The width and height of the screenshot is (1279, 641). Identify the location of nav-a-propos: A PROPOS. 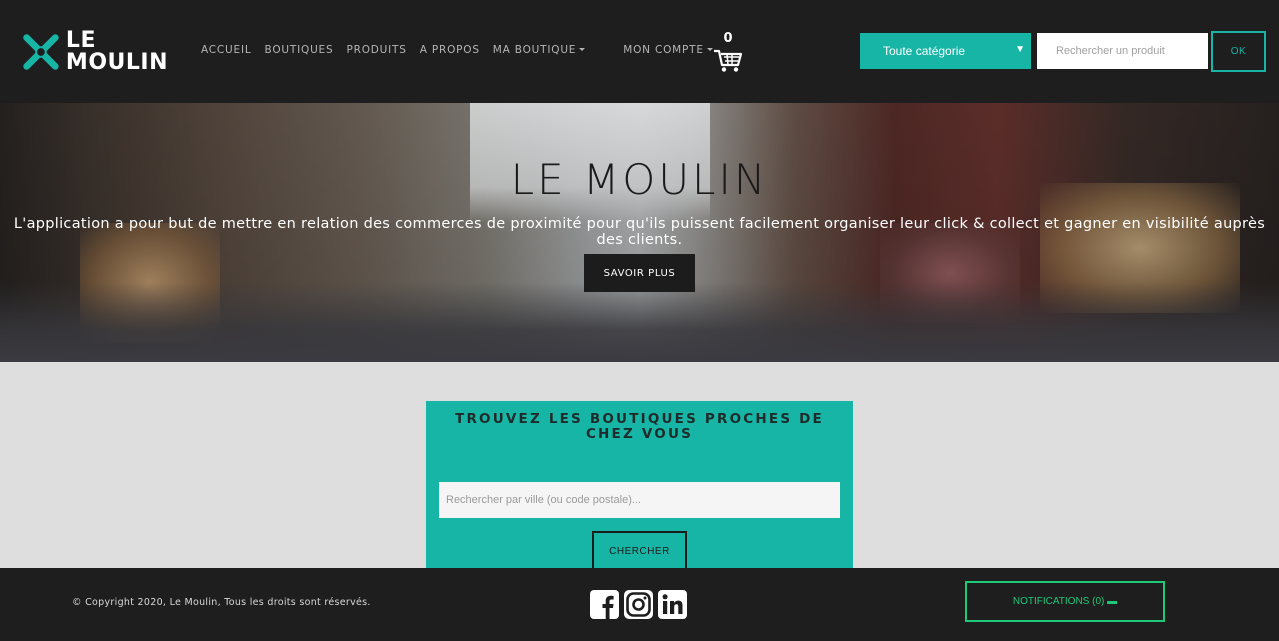
(450, 50).